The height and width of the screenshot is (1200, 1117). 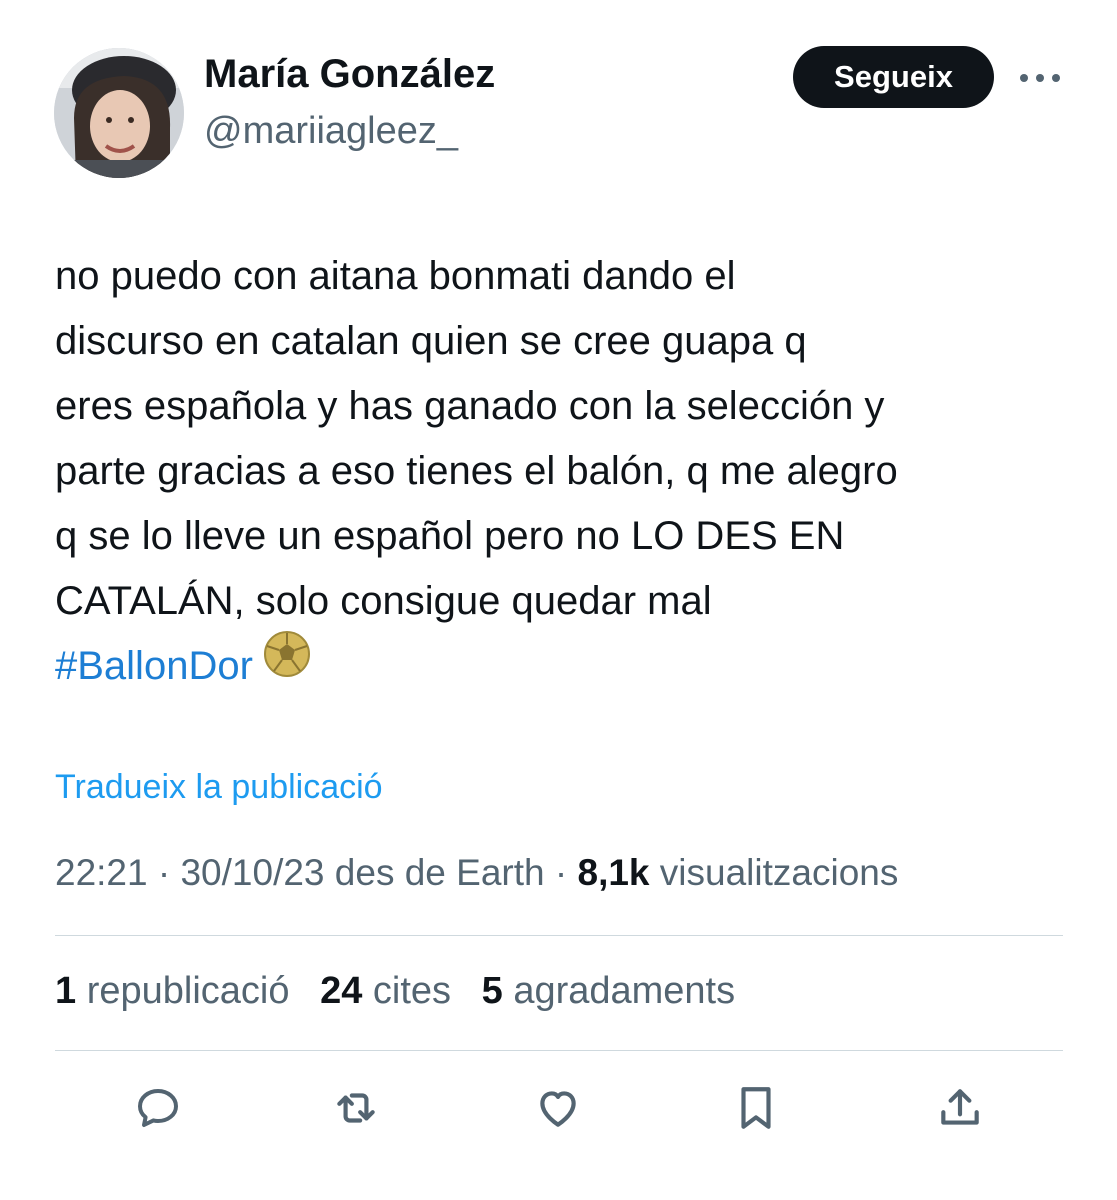 I want to click on tweet-line: no puedo con aitana bonmati dando el, so click(x=395, y=276).